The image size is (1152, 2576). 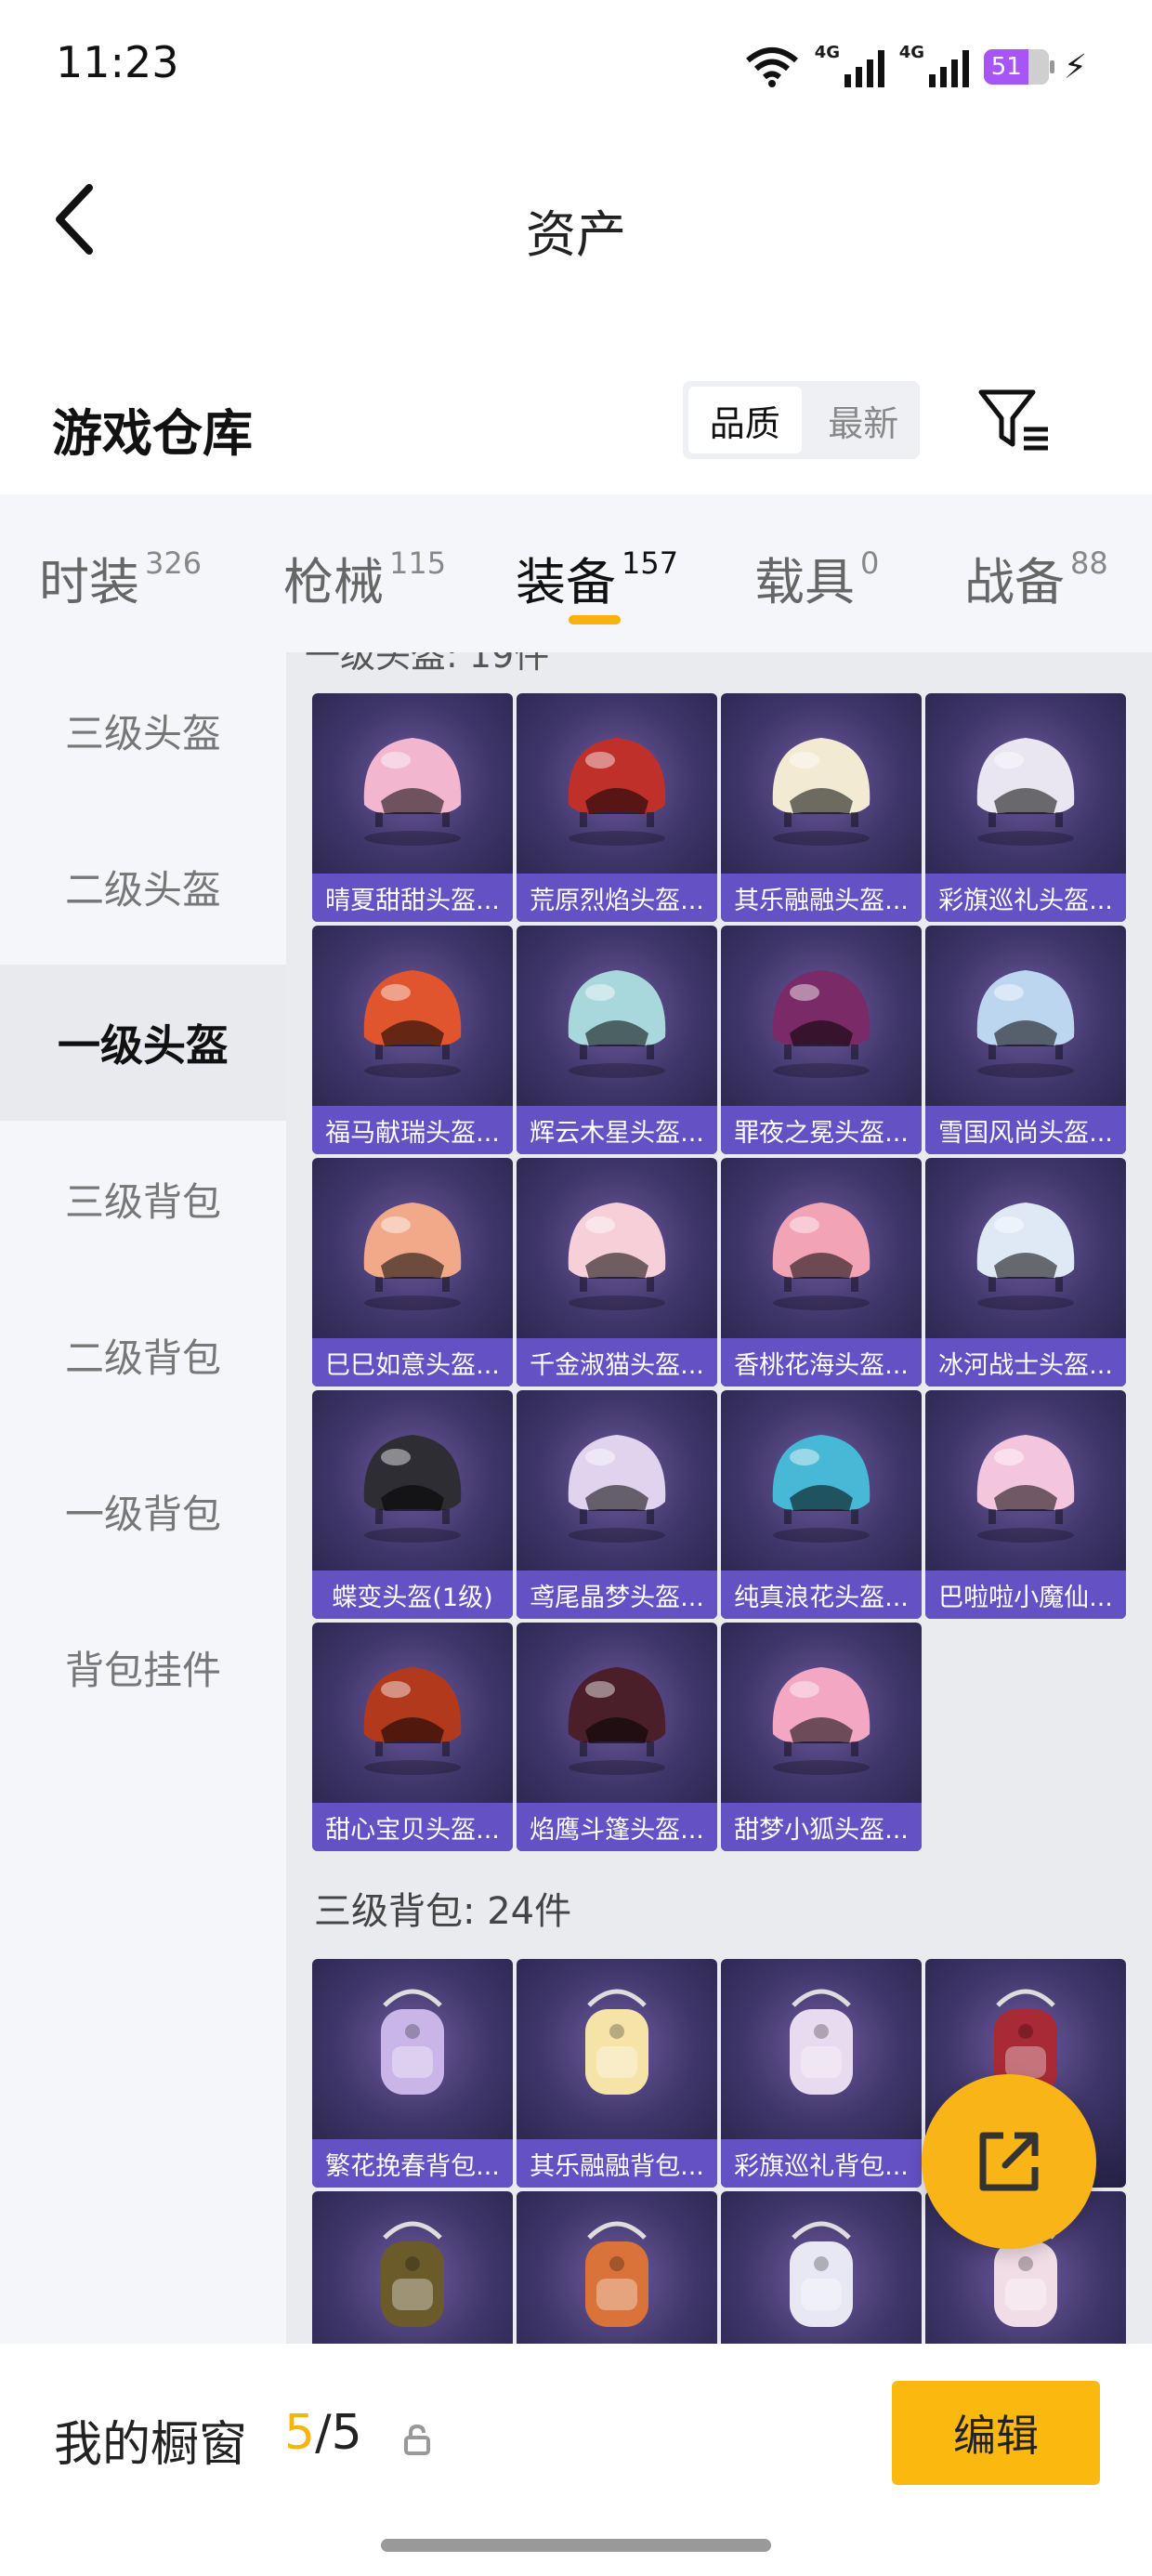 I want to click on showcase-count: 5/5, so click(x=323, y=2433).